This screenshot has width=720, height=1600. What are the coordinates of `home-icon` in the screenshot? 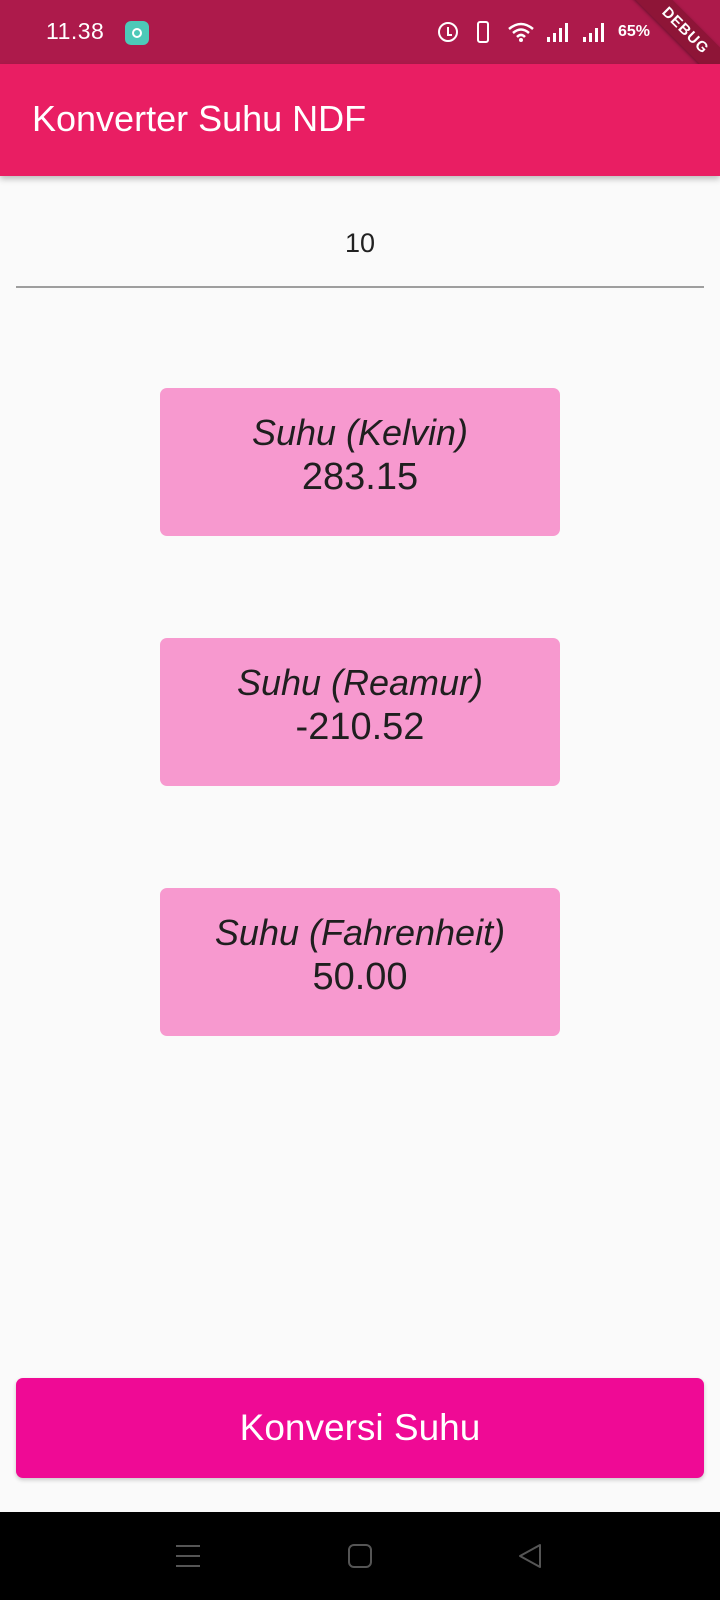 It's located at (360, 1556).